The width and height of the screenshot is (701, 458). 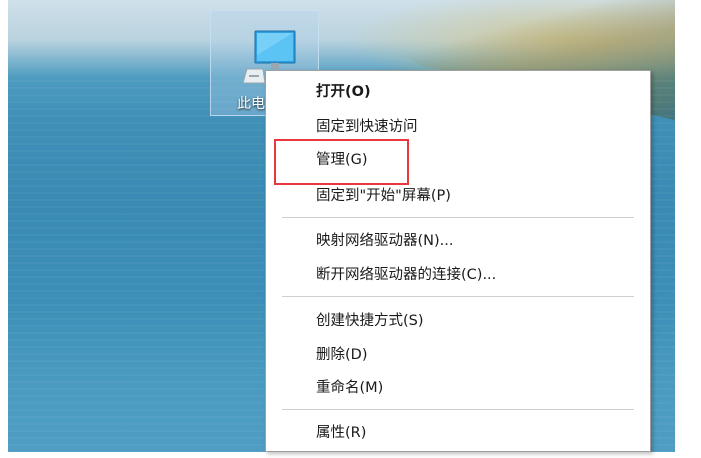 What do you see at coordinates (341, 355) in the screenshot?
I see `menu-item-delete: 删除(D)` at bounding box center [341, 355].